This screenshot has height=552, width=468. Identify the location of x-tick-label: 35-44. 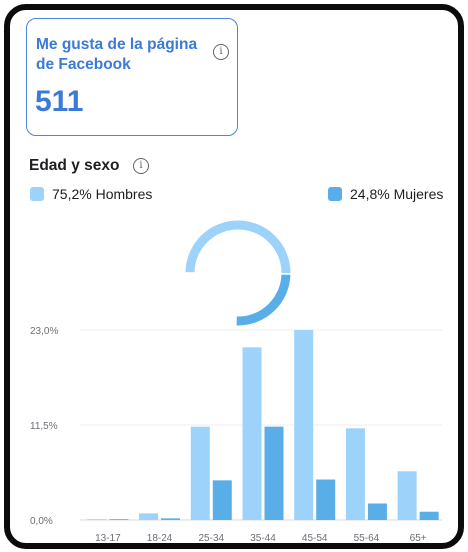
(263, 538).